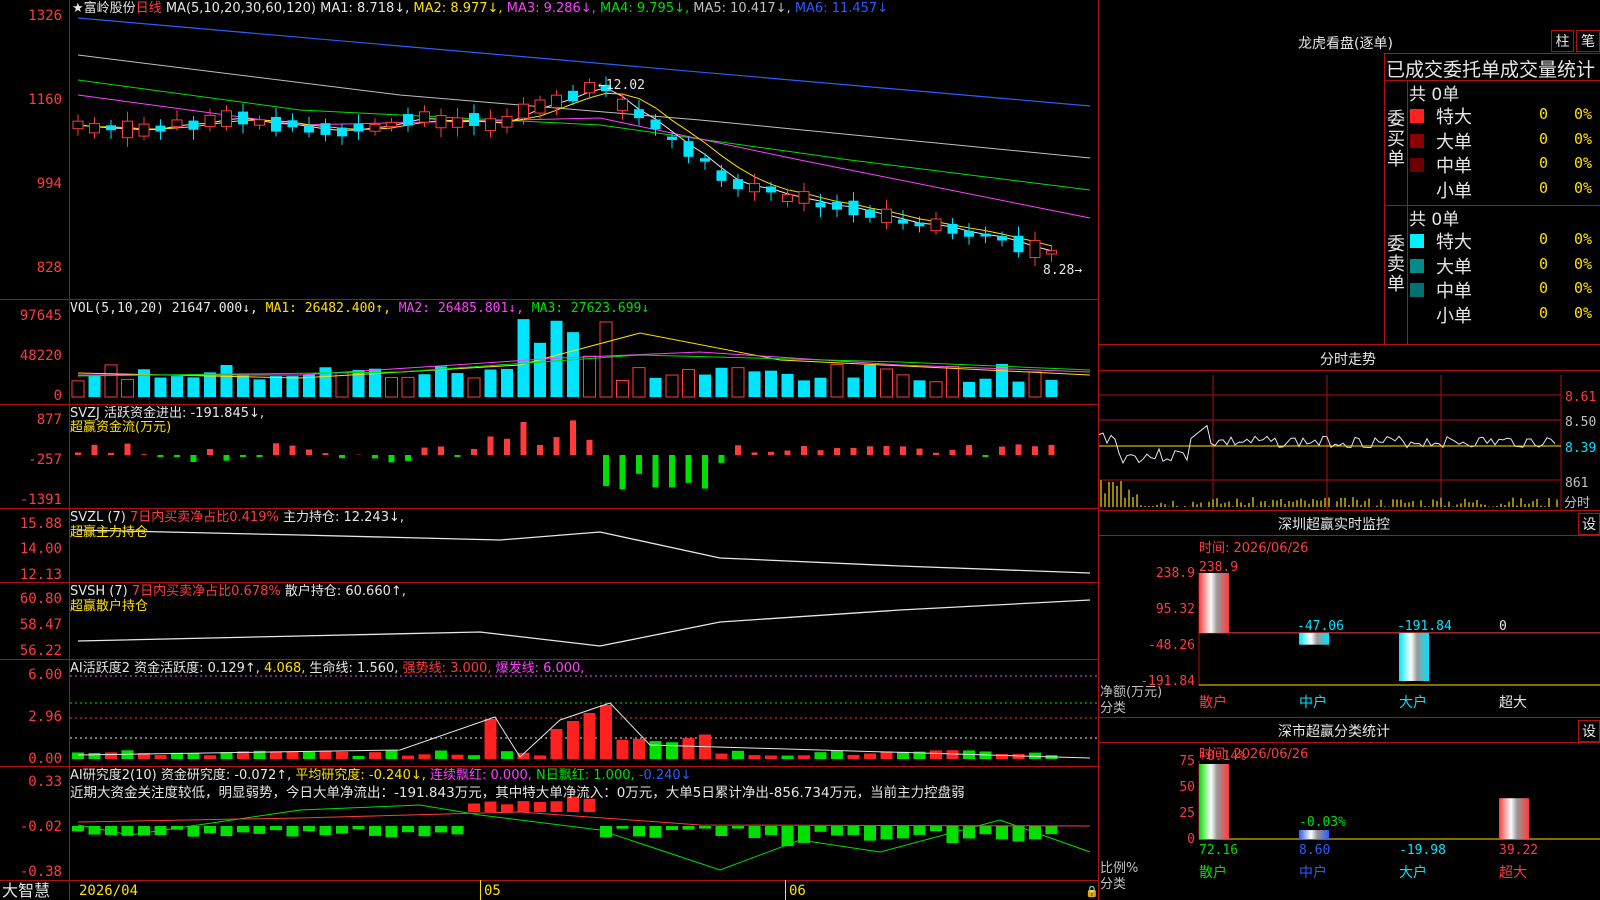 The width and height of the screenshot is (1600, 900). Describe the element at coordinates (26, 891) in the screenshot. I see `brand-logo: 大智慧` at that location.